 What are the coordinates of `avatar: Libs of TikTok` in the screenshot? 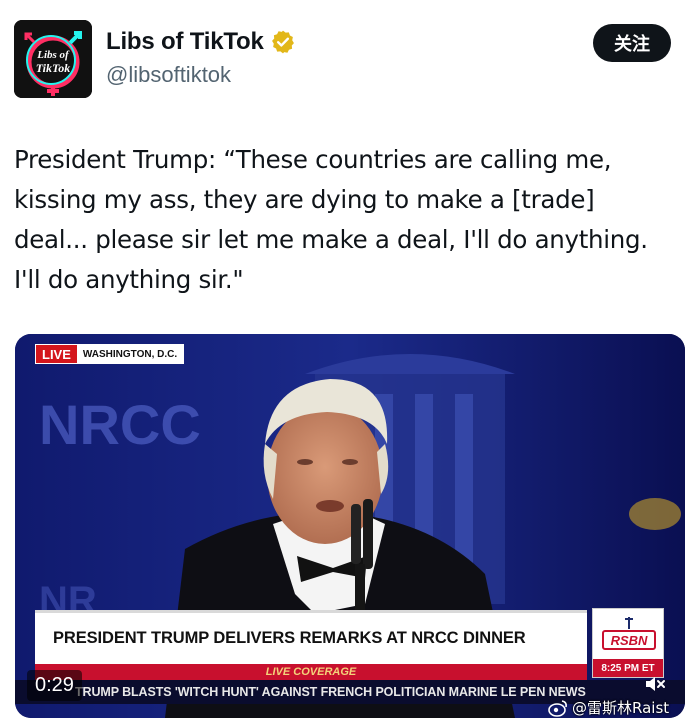 It's located at (53, 59).